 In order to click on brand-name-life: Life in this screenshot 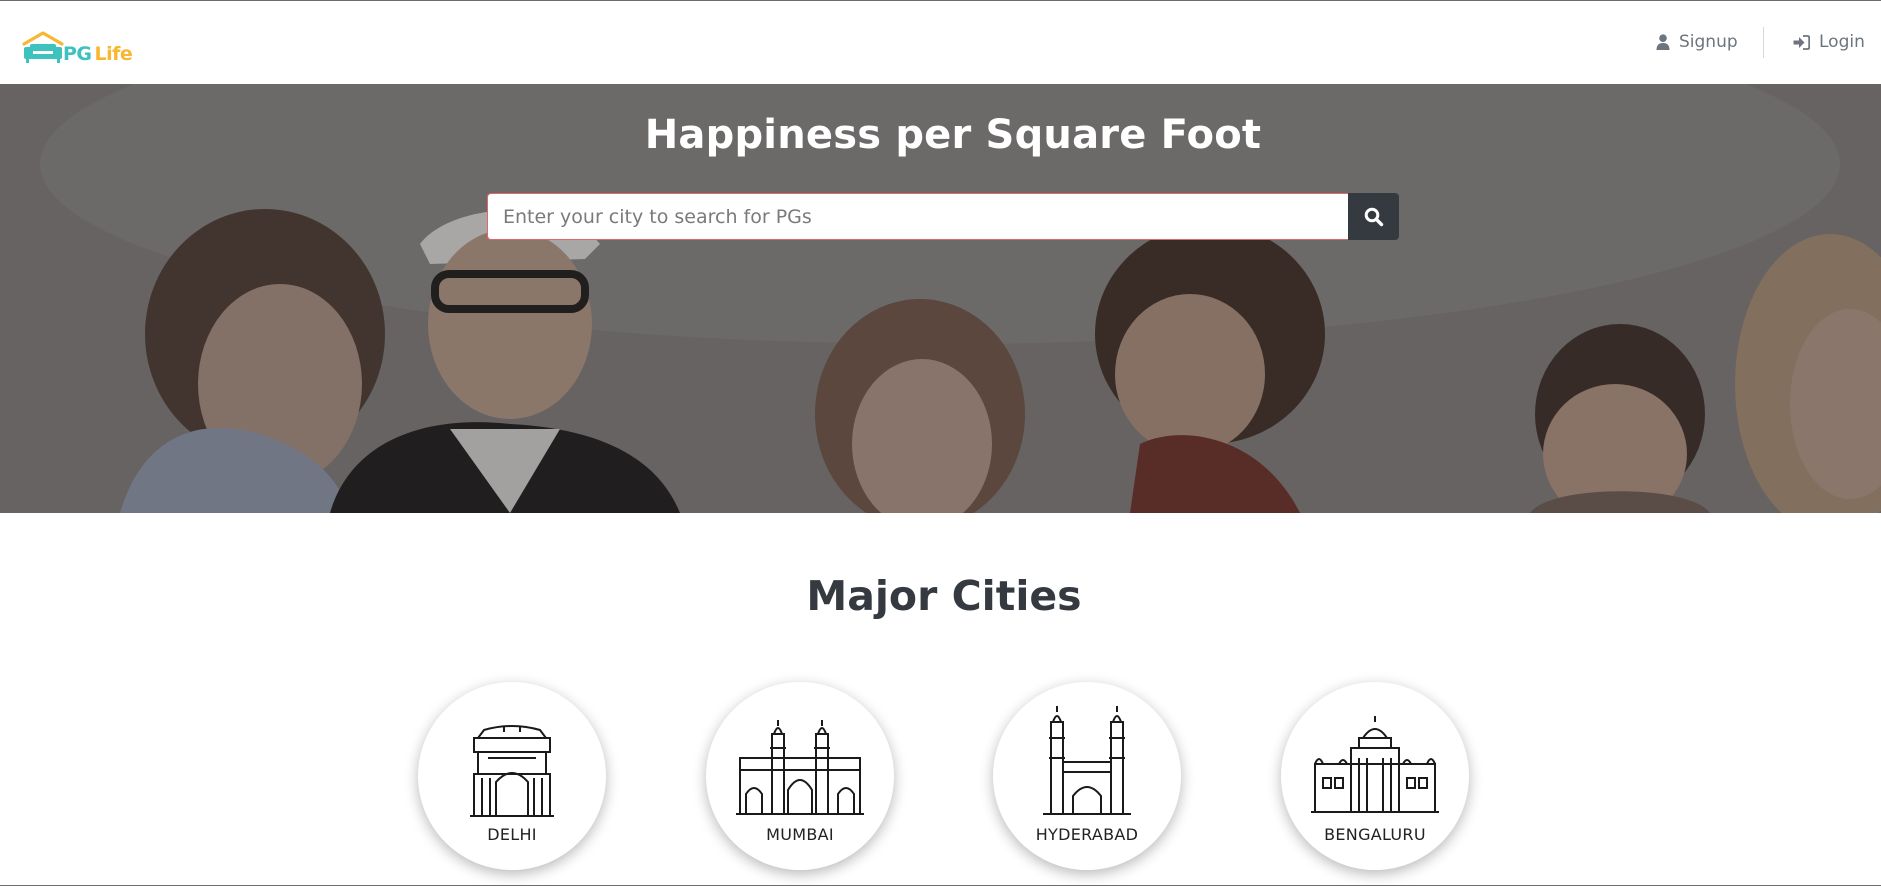, I will do `click(113, 54)`.